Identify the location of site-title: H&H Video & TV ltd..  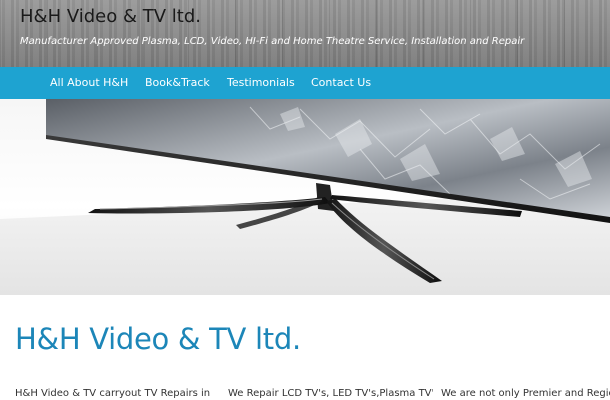
(110, 16).